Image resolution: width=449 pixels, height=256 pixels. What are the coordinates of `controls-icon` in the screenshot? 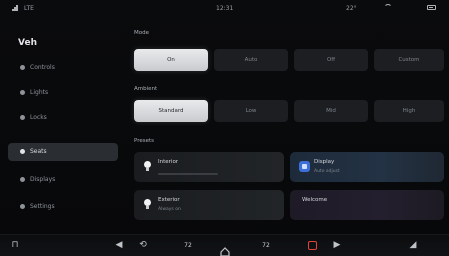 It's located at (22, 67).